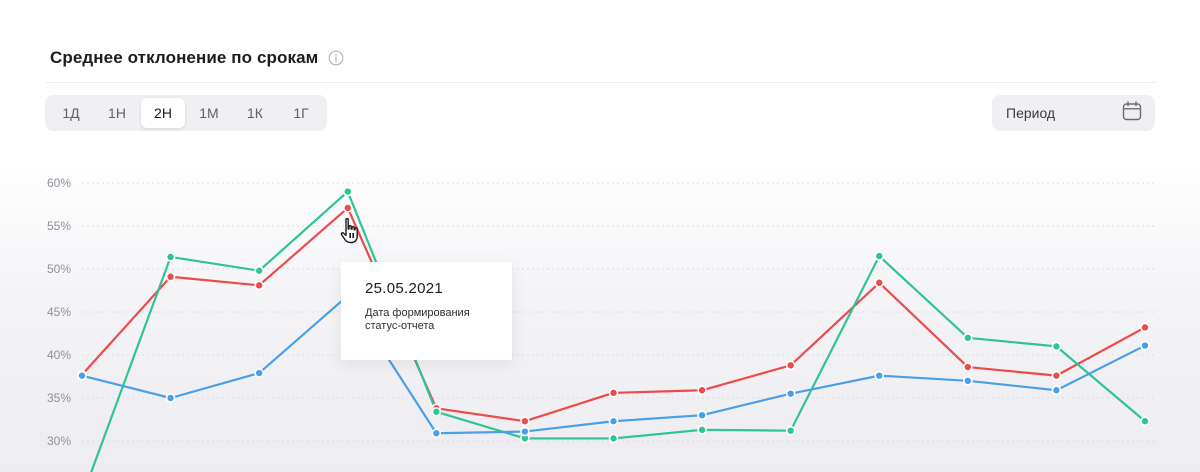  I want to click on y-tick-label: 30%, so click(59, 441).